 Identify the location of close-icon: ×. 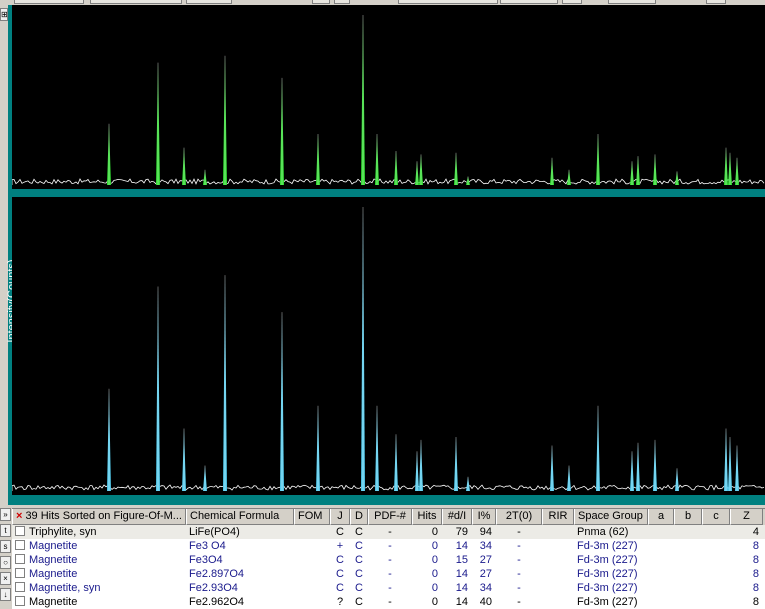
(19, 516).